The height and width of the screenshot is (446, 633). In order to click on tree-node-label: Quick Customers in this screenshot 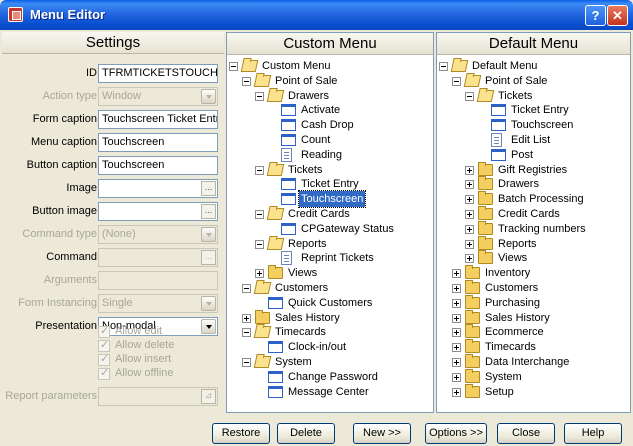, I will do `click(330, 303)`.